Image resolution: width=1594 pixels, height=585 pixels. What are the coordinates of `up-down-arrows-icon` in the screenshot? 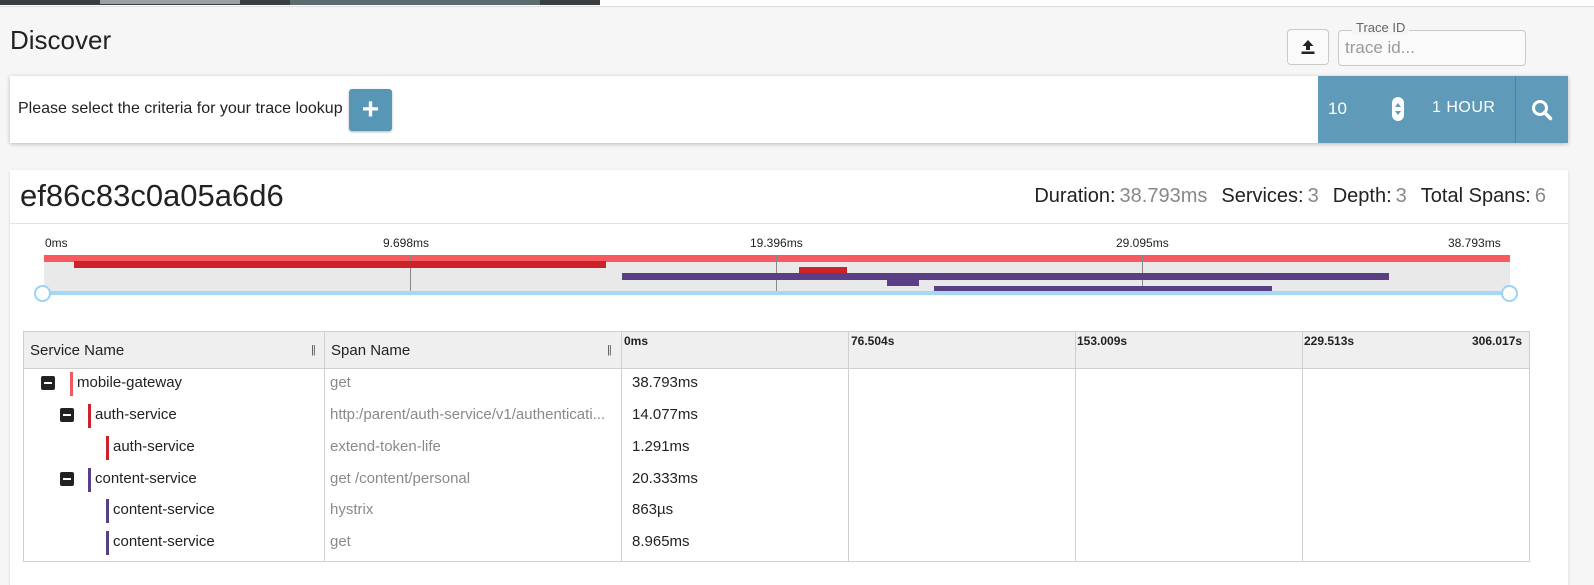 It's located at (1398, 109).